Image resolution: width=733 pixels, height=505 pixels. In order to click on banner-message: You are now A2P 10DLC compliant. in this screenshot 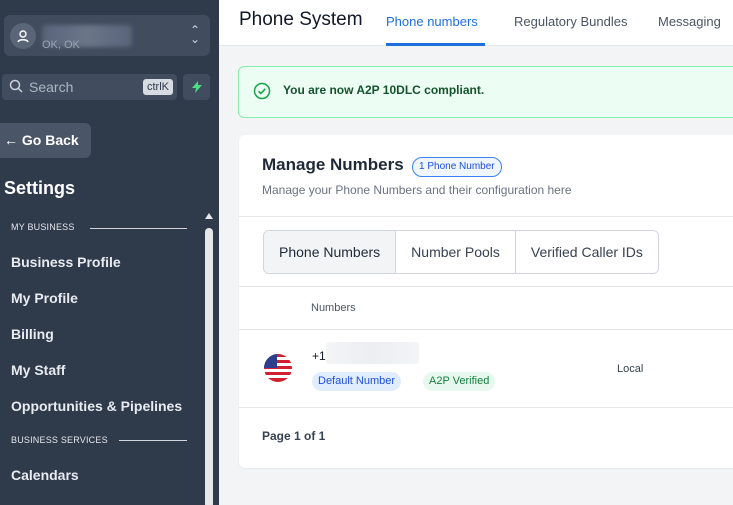, I will do `click(384, 90)`.